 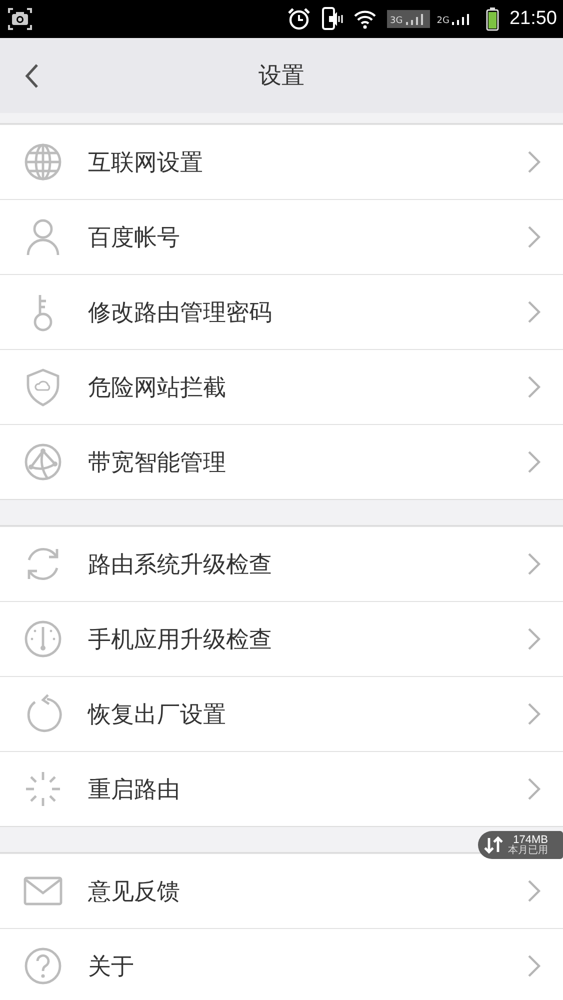 What do you see at coordinates (43, 162) in the screenshot?
I see `globe-icon` at bounding box center [43, 162].